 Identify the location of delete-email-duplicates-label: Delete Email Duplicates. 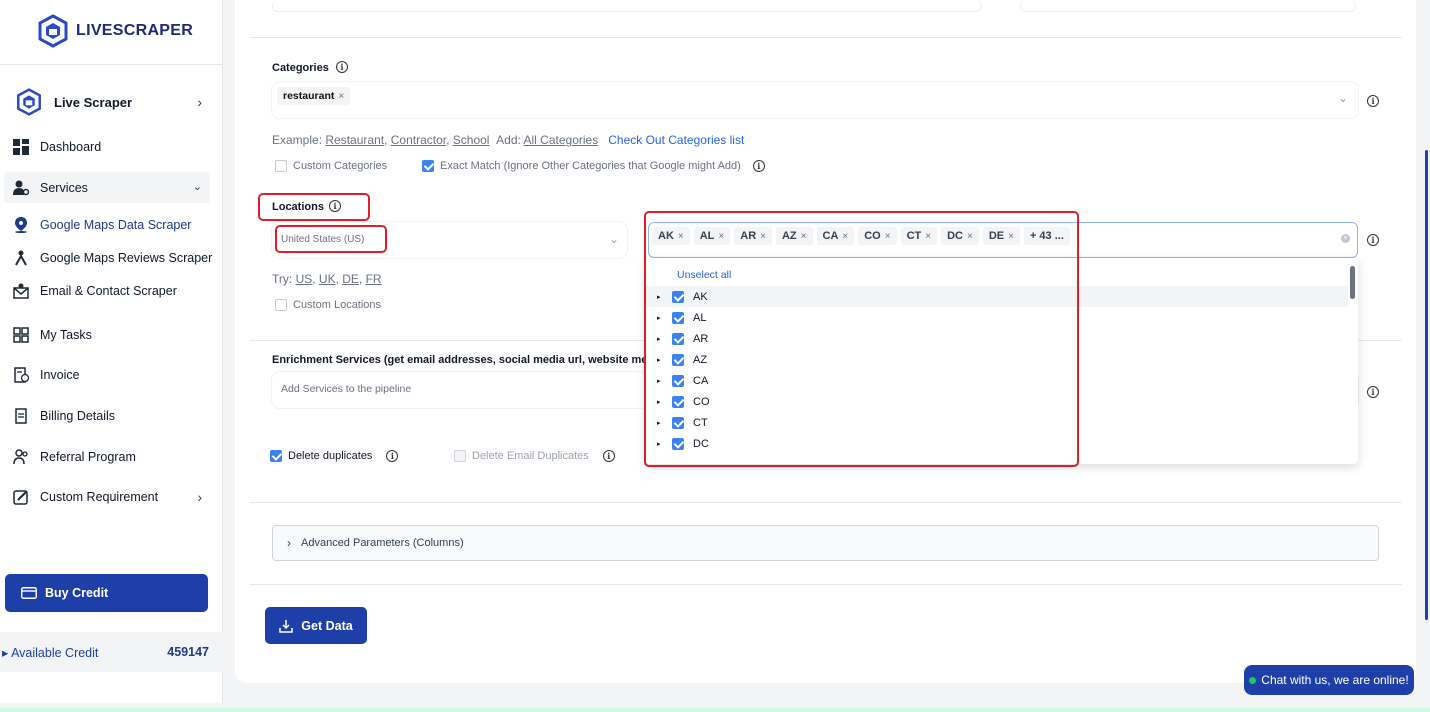
(530, 456).